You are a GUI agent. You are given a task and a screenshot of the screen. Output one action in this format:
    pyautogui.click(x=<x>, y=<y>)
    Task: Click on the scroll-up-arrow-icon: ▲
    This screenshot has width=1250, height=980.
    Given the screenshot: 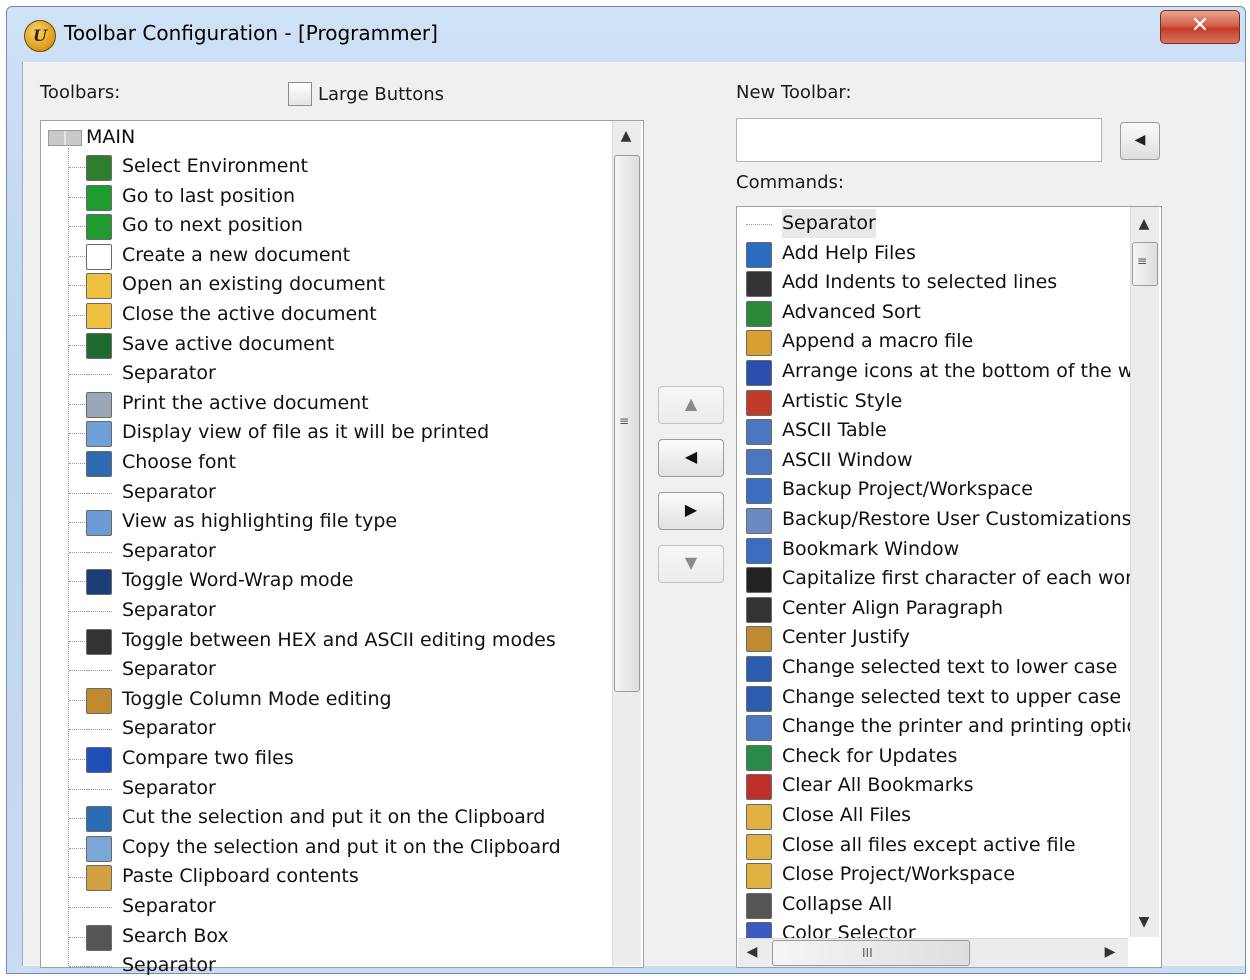 What is the action you would take?
    pyautogui.click(x=626, y=136)
    